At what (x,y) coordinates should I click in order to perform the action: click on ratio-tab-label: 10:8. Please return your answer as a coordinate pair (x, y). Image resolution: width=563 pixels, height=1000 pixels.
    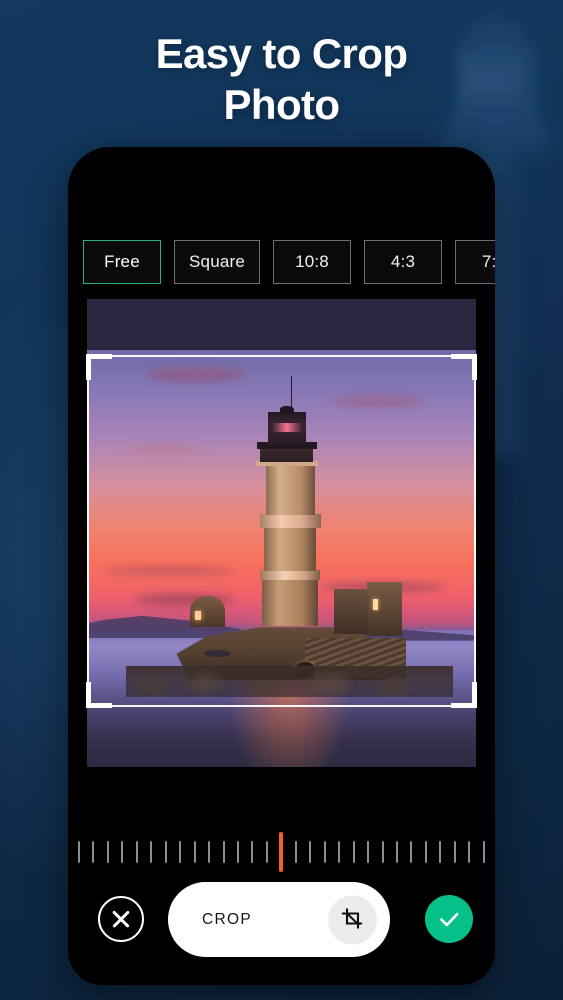
    Looking at the image, I should click on (312, 261).